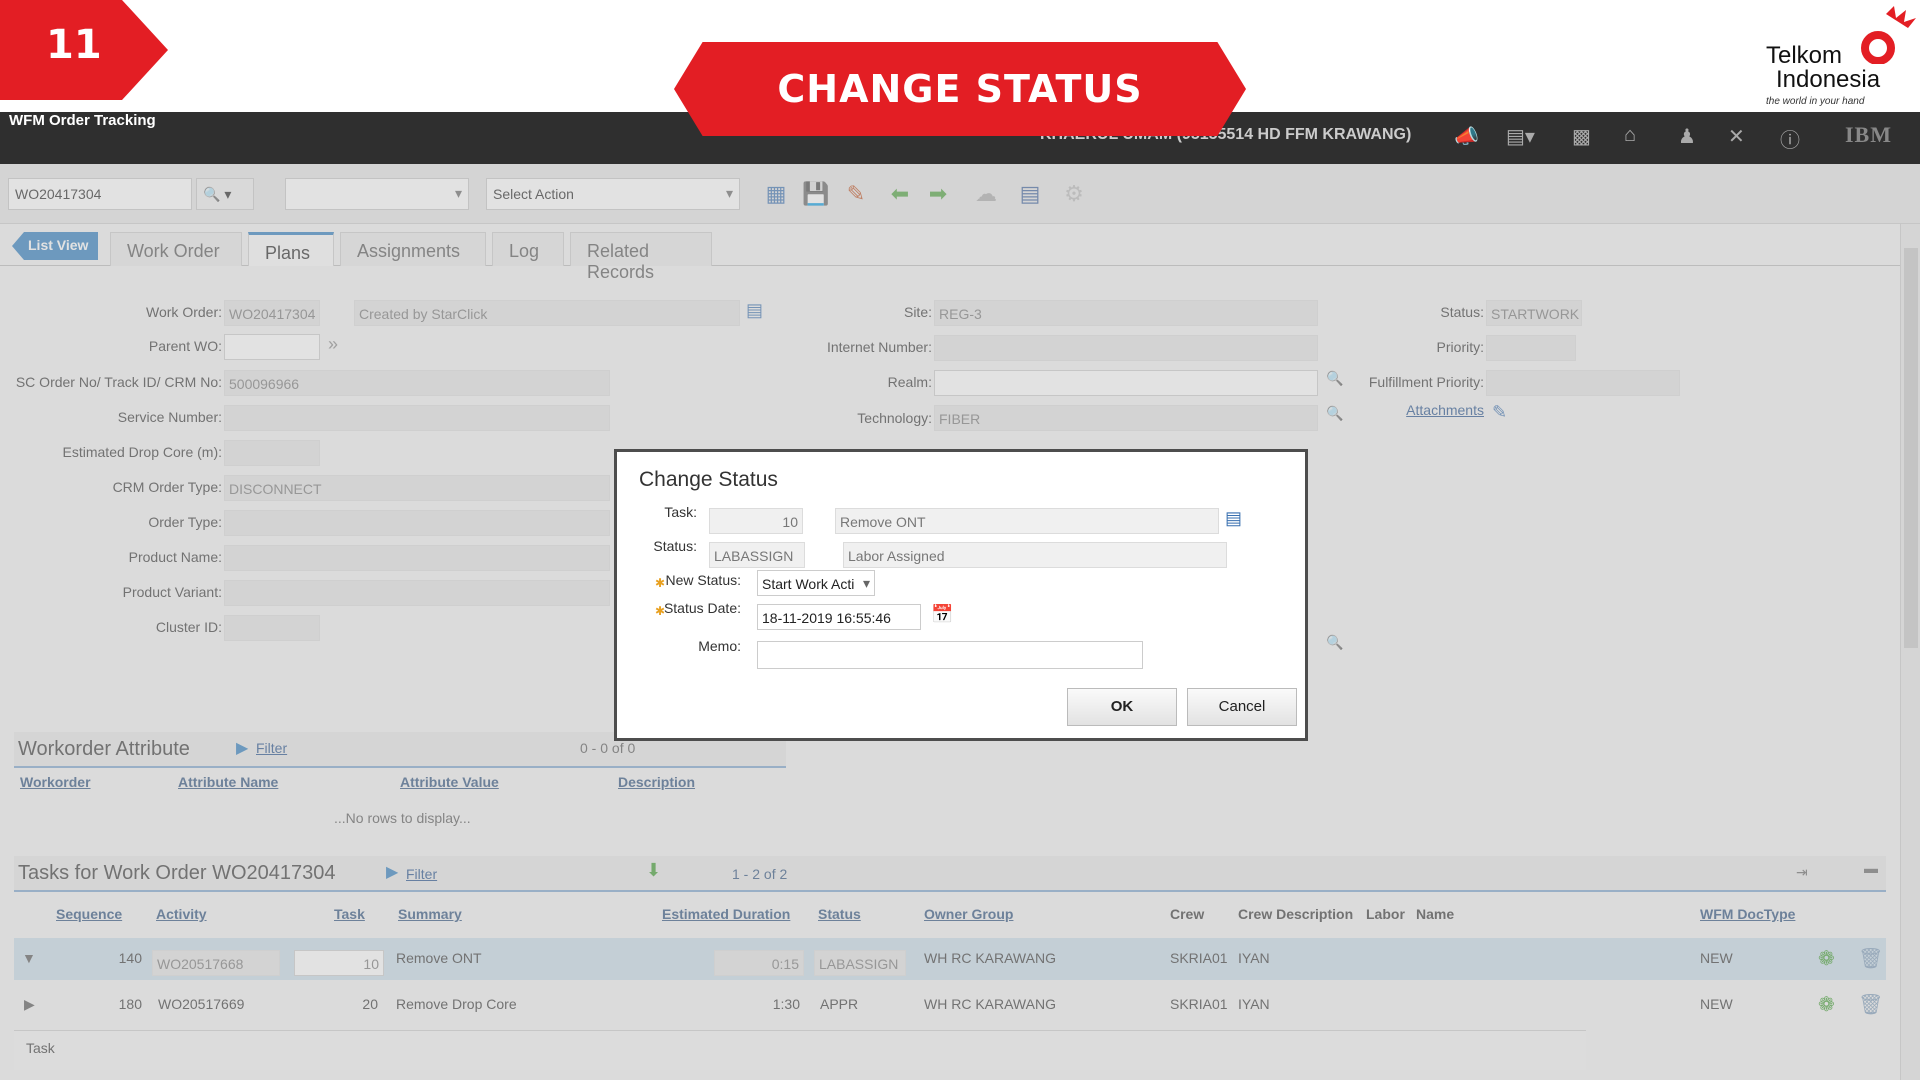 This screenshot has width=1920, height=1080. What do you see at coordinates (1828, 79) in the screenshot?
I see `logo-text-indonesia: Indonesia` at bounding box center [1828, 79].